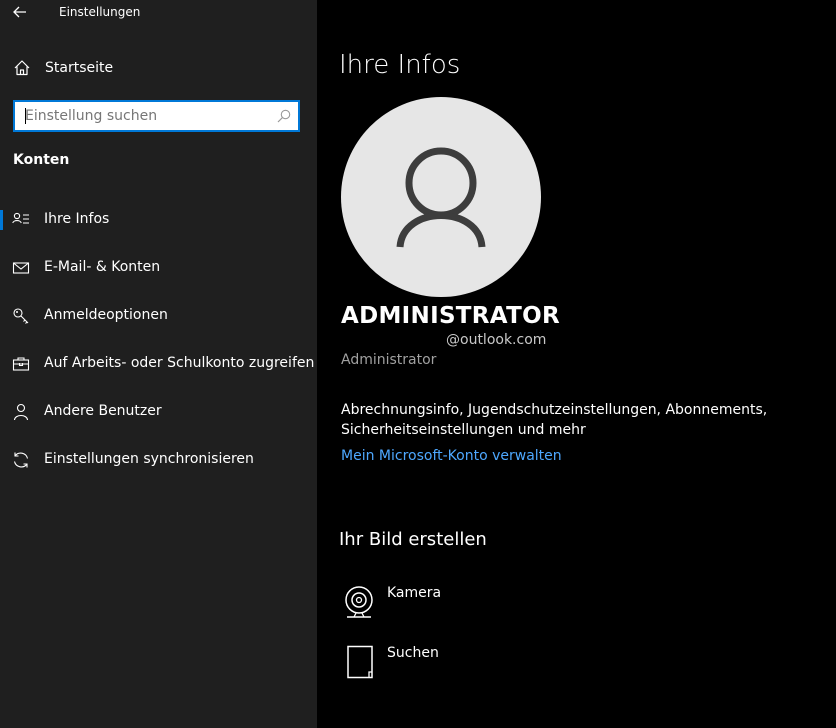 The image size is (836, 728). I want to click on search-box, so click(156, 116).